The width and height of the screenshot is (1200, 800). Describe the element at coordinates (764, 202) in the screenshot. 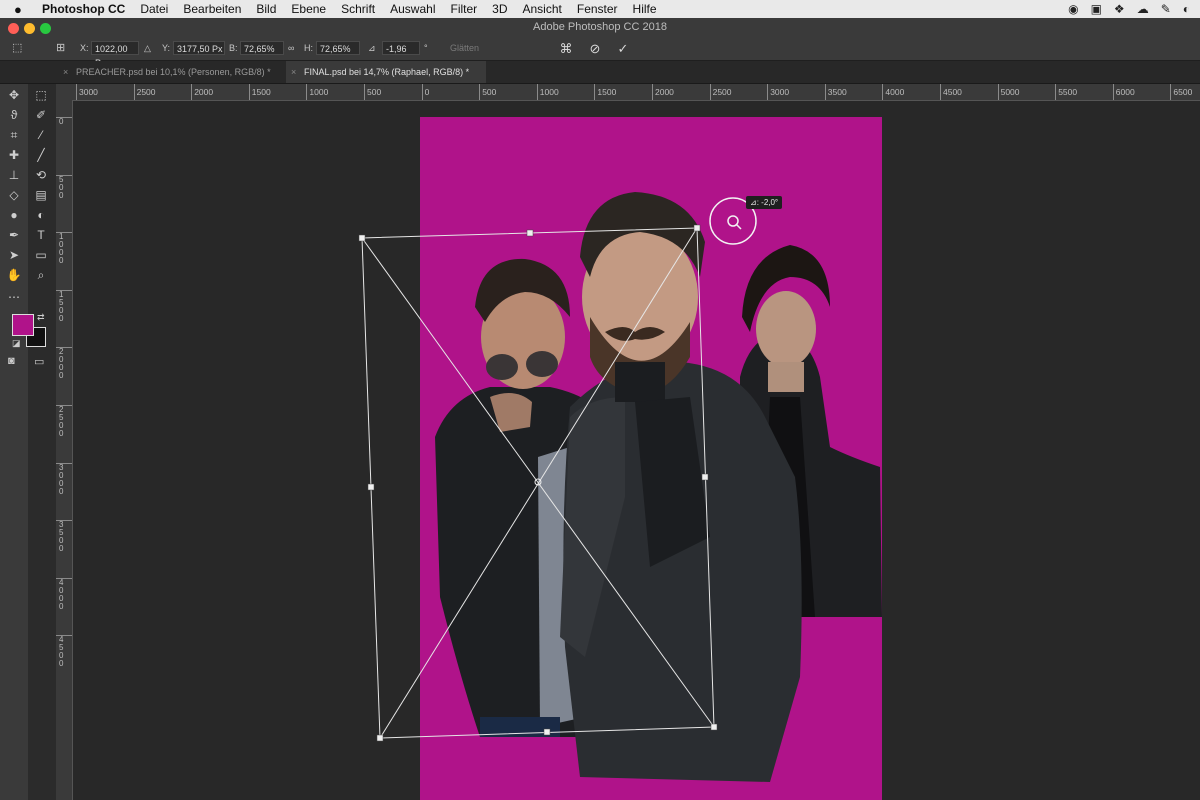

I see `rotation-readout: ⊿: -2,0°` at that location.